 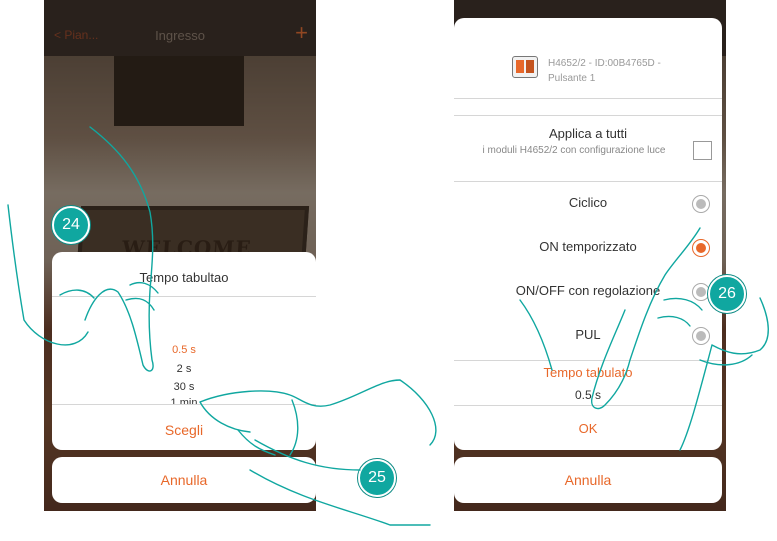 What do you see at coordinates (588, 133) in the screenshot?
I see `apply-all-label: Applica a tutti` at bounding box center [588, 133].